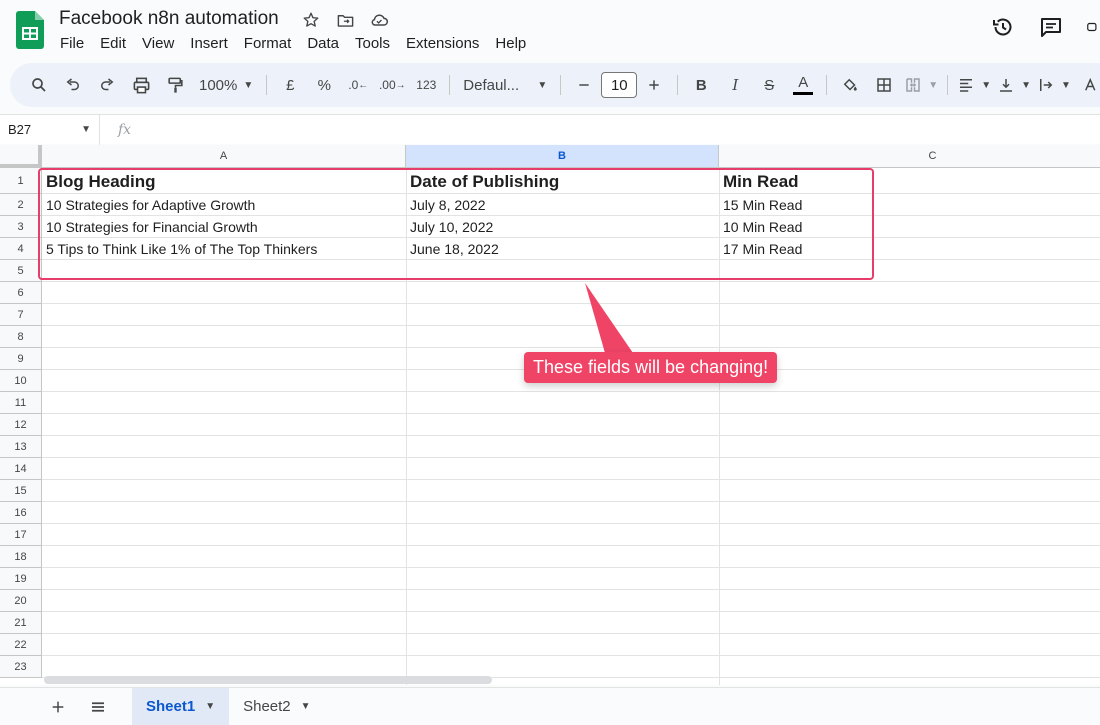 The width and height of the screenshot is (1100, 725). What do you see at coordinates (1014, 85) in the screenshot?
I see `vertical-align-icon: ▼` at bounding box center [1014, 85].